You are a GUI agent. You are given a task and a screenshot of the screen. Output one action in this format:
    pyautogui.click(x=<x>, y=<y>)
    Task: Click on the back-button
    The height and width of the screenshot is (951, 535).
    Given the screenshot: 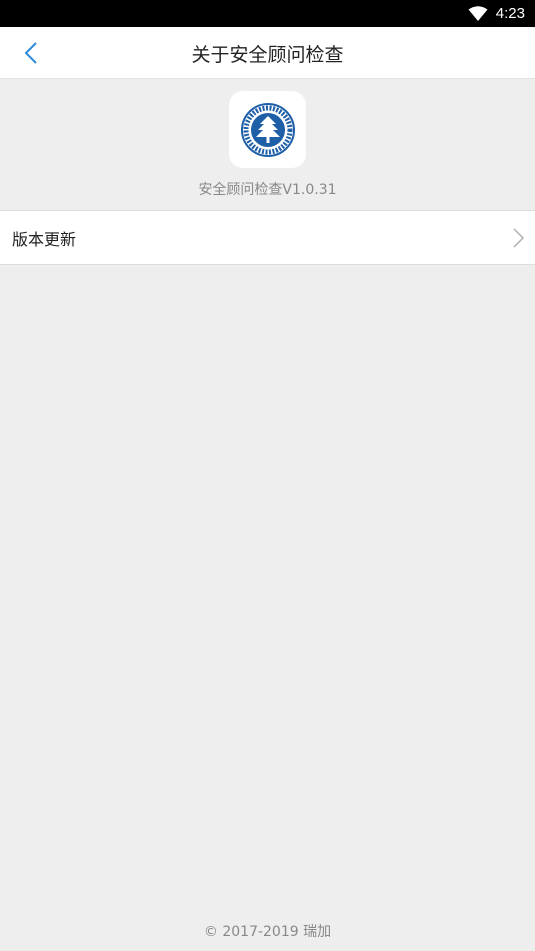 What is the action you would take?
    pyautogui.click(x=31, y=53)
    